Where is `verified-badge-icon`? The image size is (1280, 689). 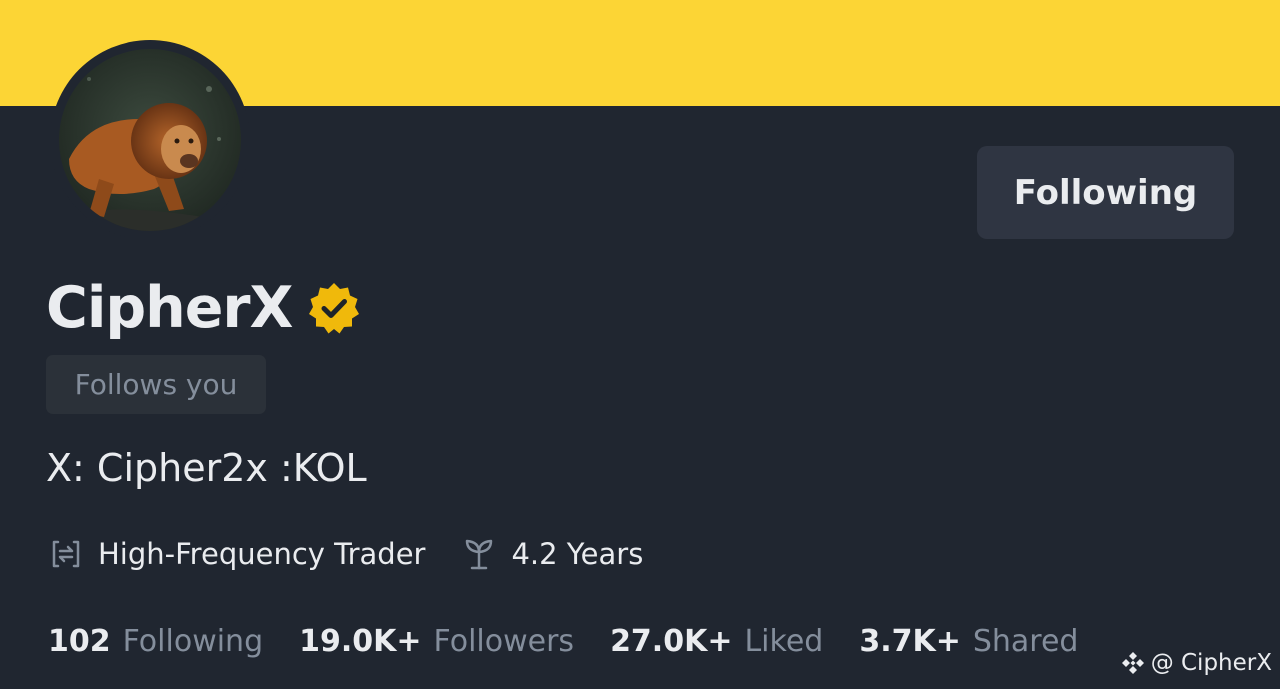 verified-badge-icon is located at coordinates (334, 308).